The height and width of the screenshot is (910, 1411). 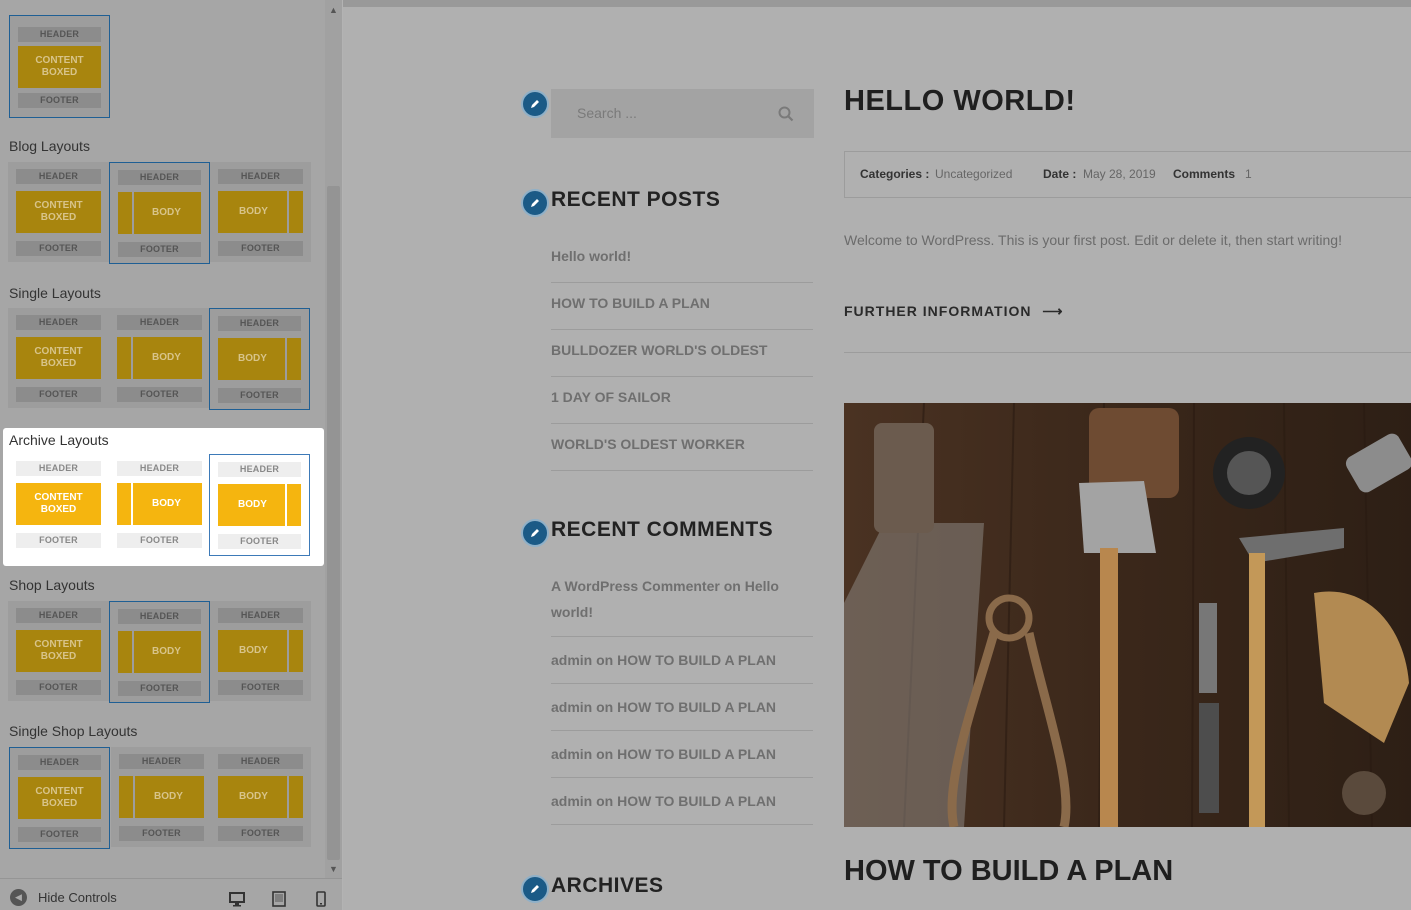 I want to click on post-divider, so click(x=1127, y=352).